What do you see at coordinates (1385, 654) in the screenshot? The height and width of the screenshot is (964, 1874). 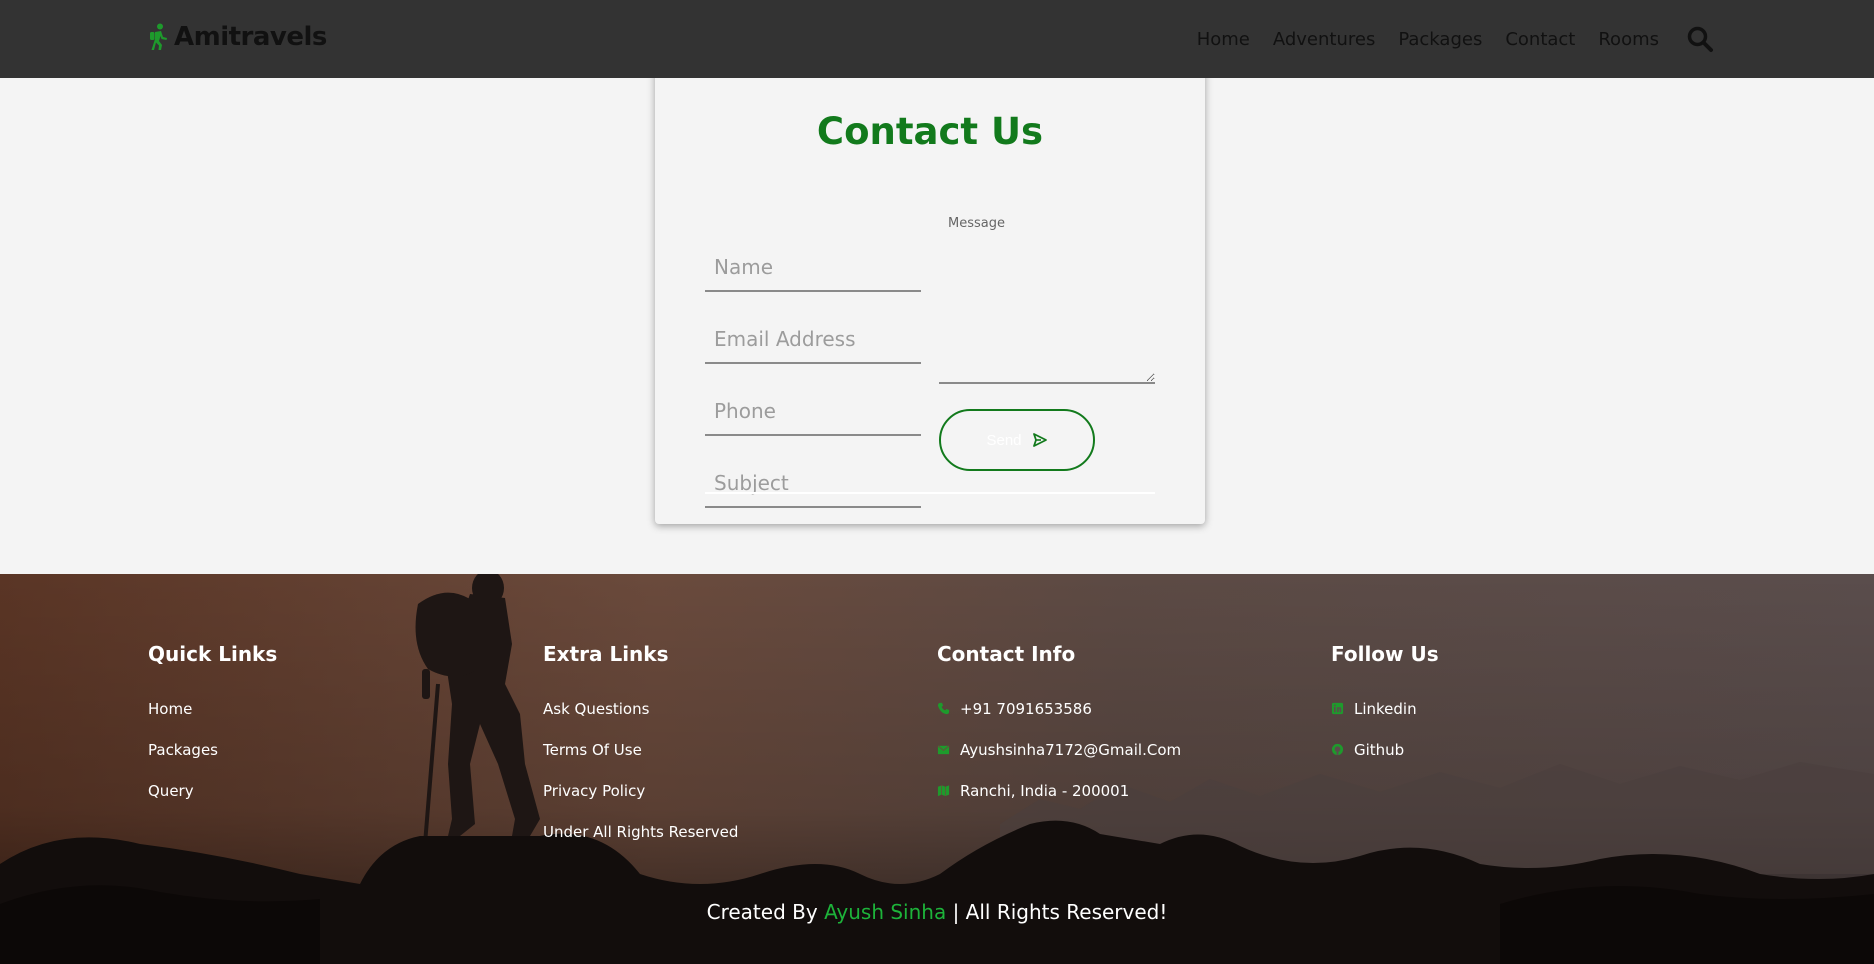 I see `follow-us-title: Follow Us` at bounding box center [1385, 654].